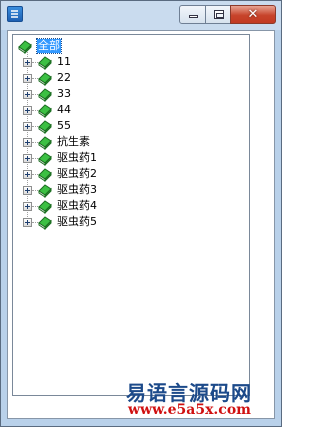 Image resolution: width=320 pixels, height=427 pixels. What do you see at coordinates (77, 157) in the screenshot?
I see `tree-node-label: 驱虫药1` at bounding box center [77, 157].